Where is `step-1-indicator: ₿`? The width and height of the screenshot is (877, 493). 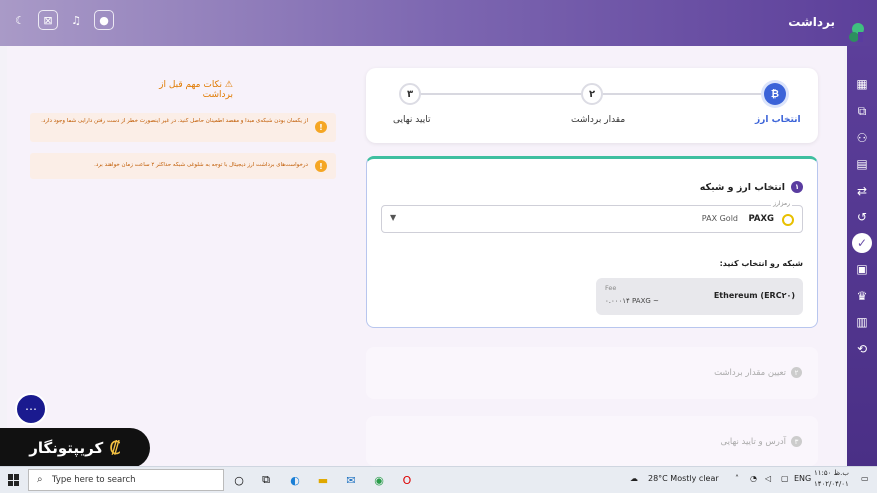
step-1-indicator: ₿ is located at coordinates (775, 94).